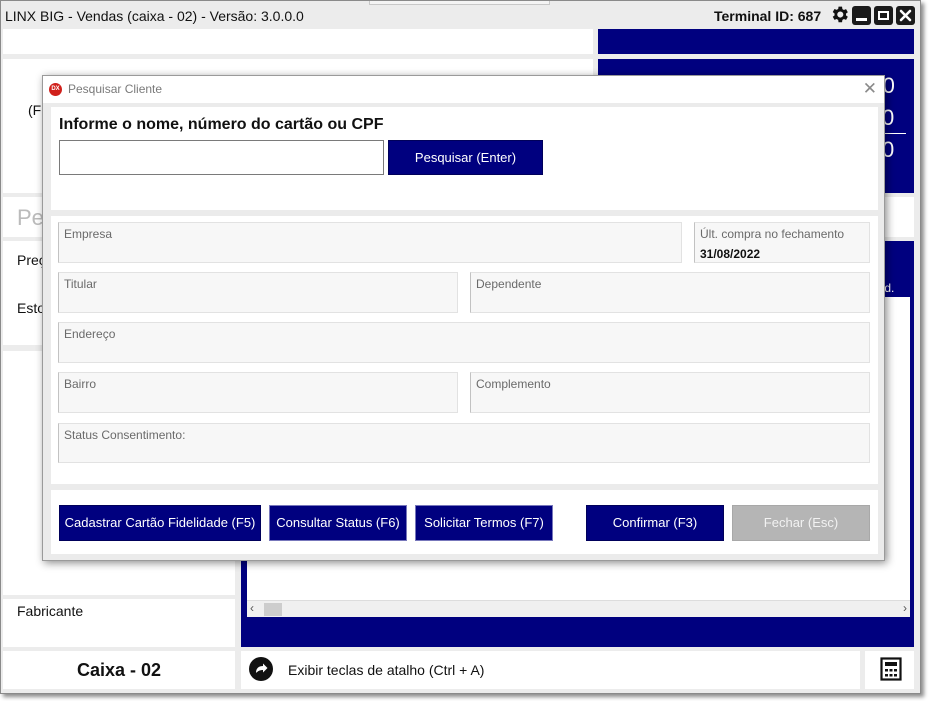 The height and width of the screenshot is (701, 929). I want to click on complemento-field: Complemento, so click(670, 392).